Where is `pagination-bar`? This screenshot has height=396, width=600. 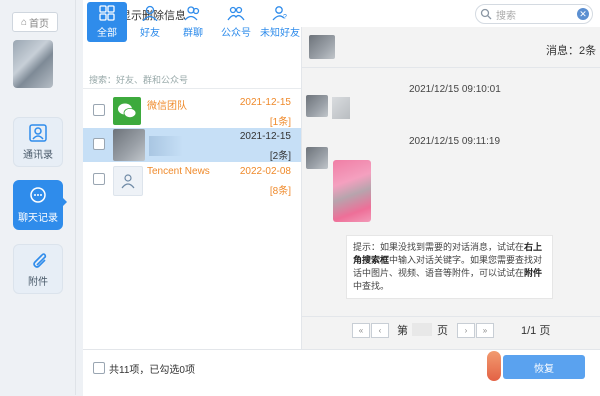
pagination-bar is located at coordinates (451, 330).